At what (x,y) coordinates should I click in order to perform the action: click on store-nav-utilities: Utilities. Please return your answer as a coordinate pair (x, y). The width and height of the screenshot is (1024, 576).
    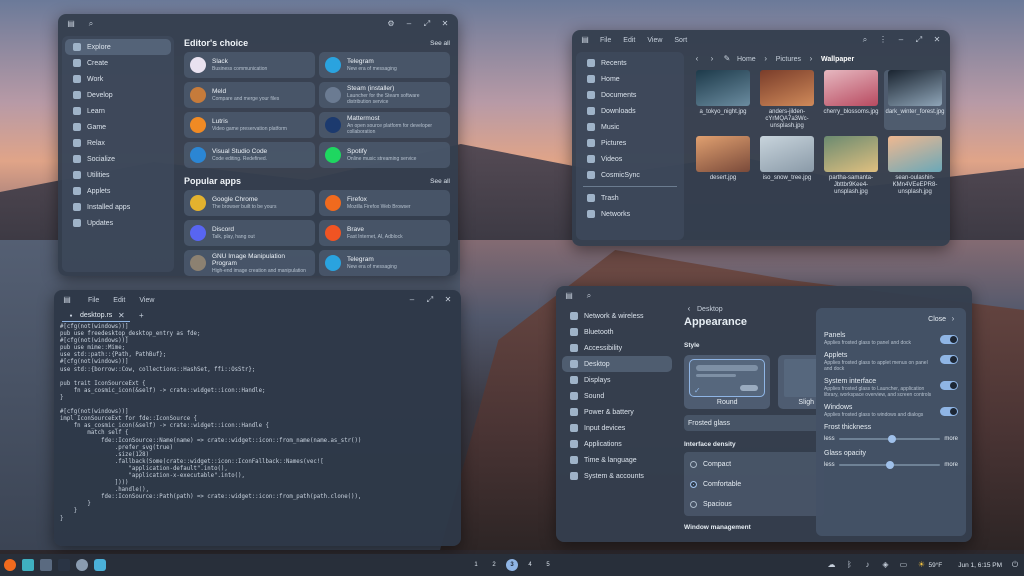
    Looking at the image, I should click on (118, 175).